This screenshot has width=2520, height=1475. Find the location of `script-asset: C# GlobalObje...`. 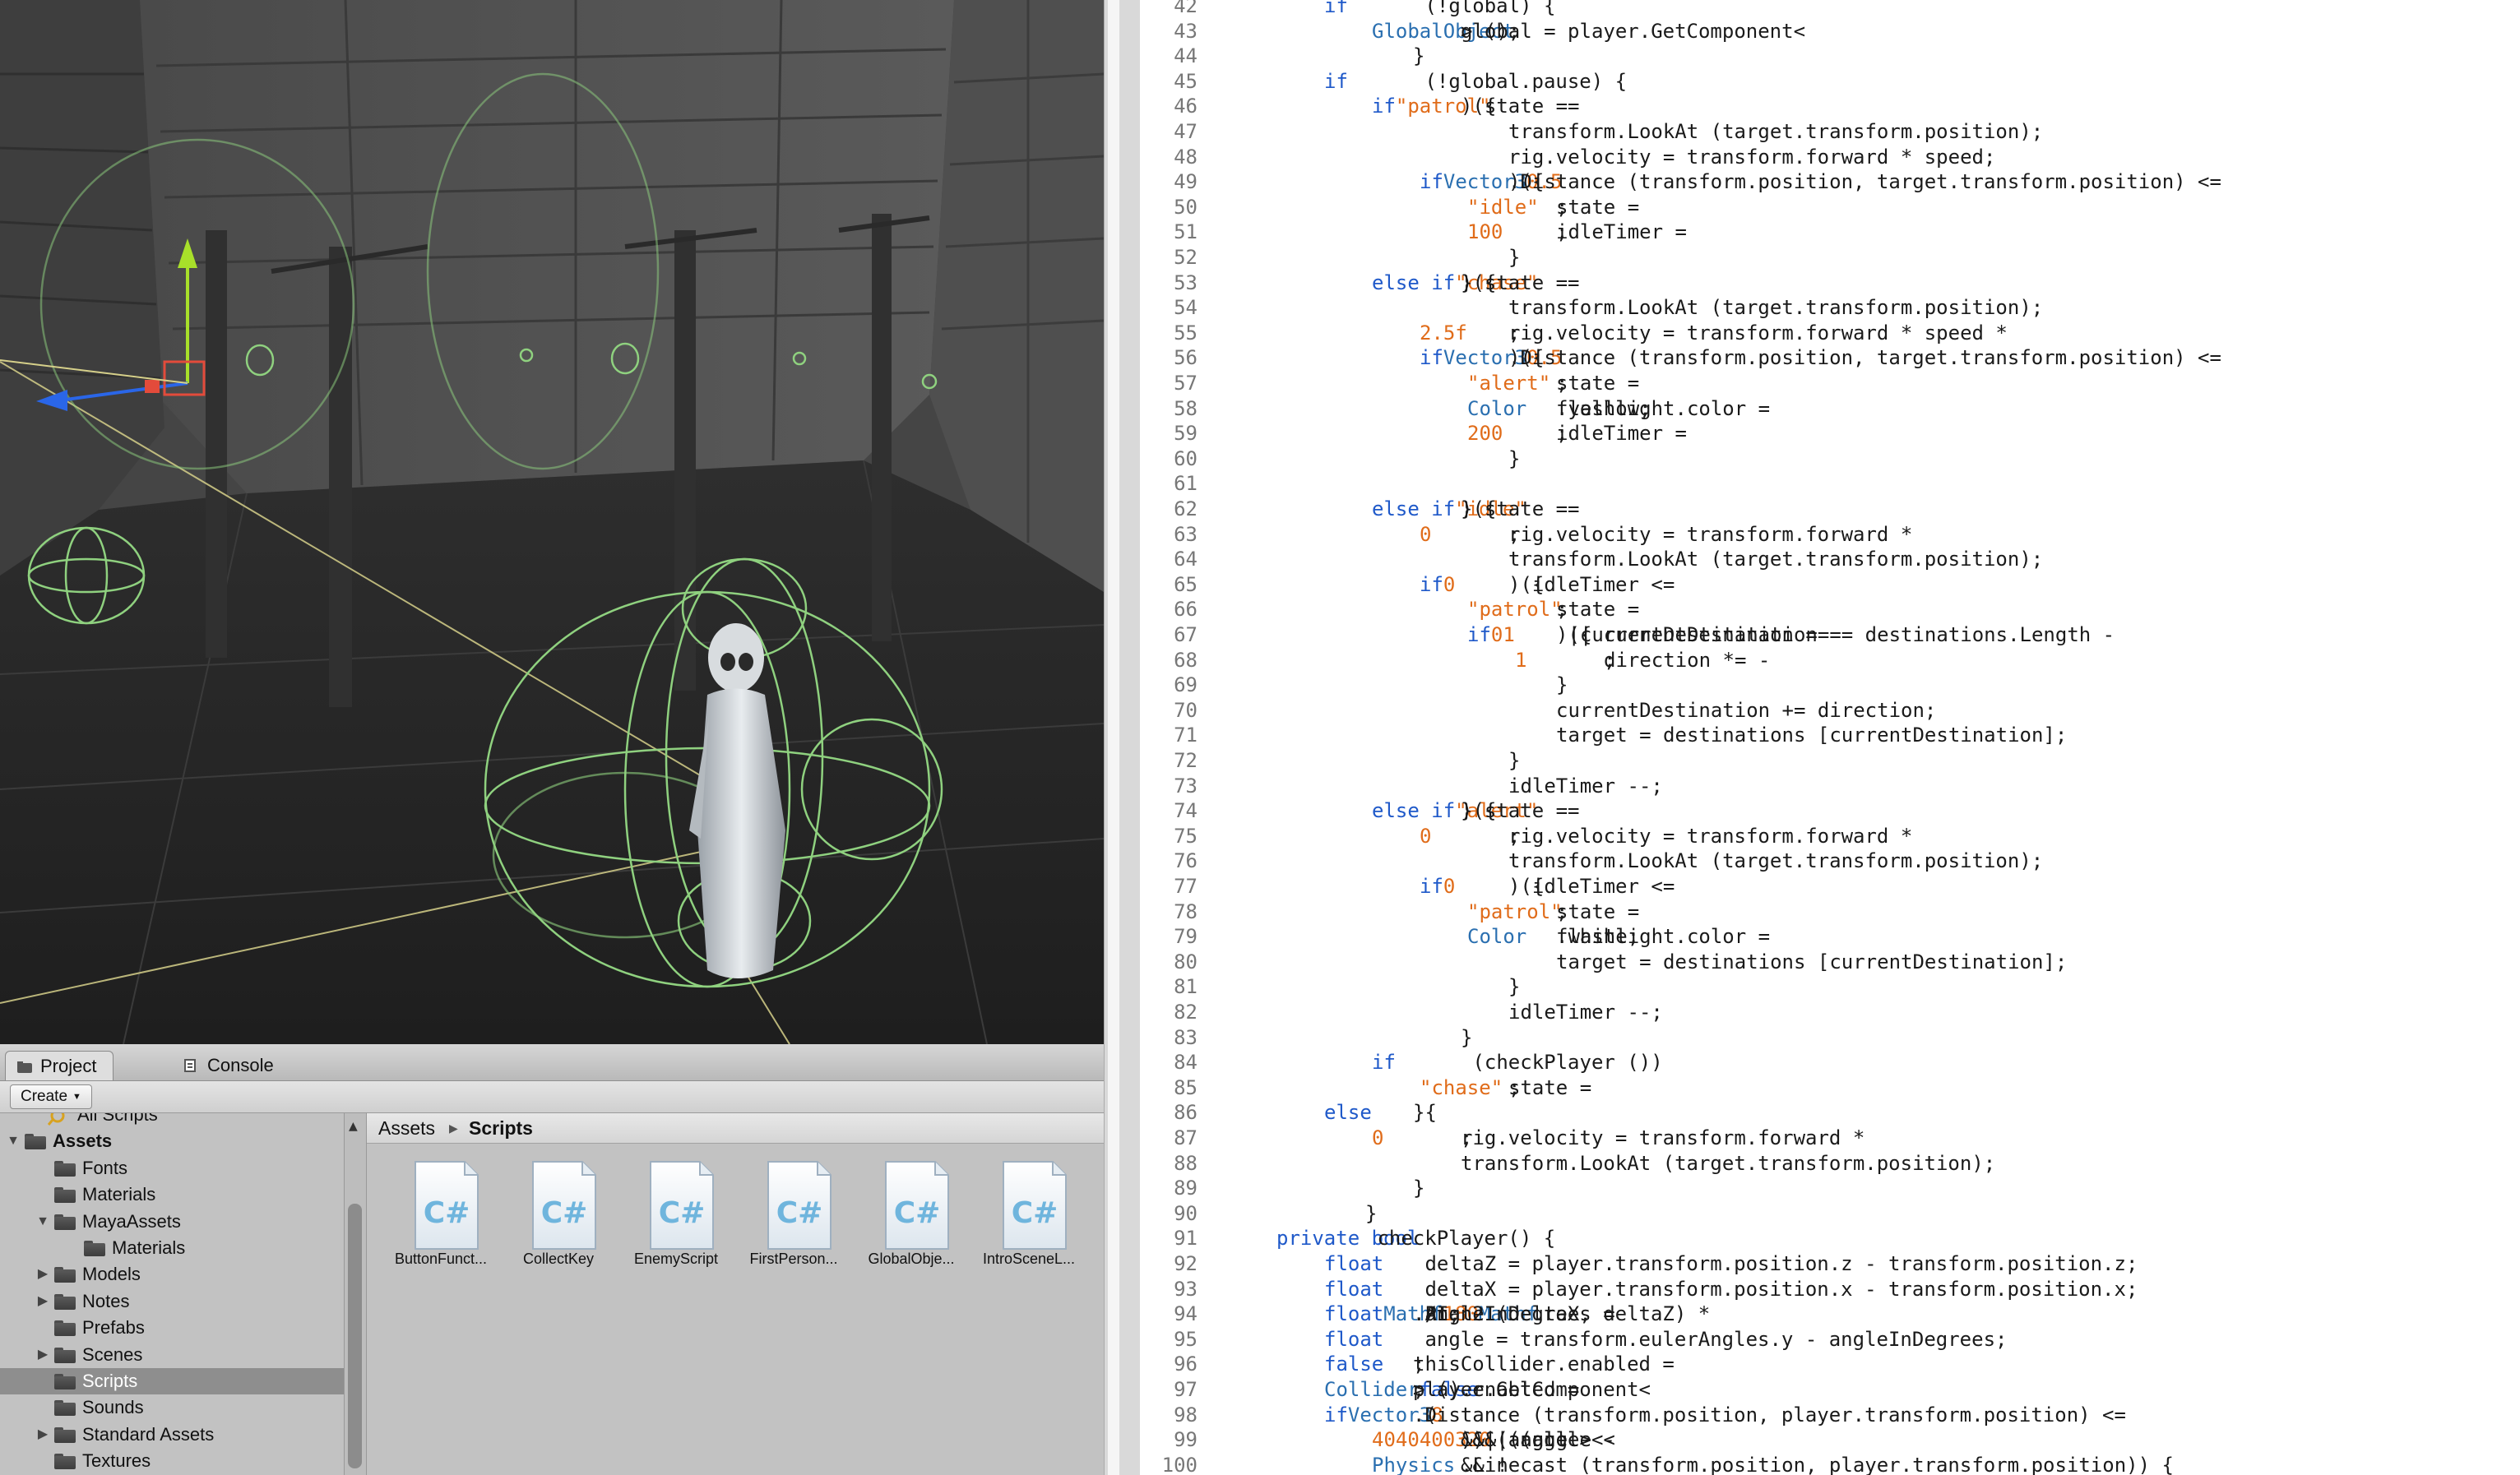

script-asset: C# GlobalObje... is located at coordinates (911, 1213).